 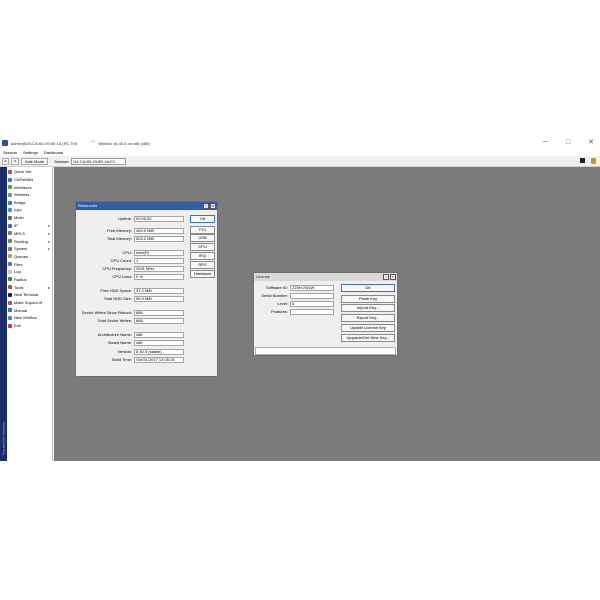 What do you see at coordinates (21, 249) in the screenshot?
I see `sidebar-item-label: System` at bounding box center [21, 249].